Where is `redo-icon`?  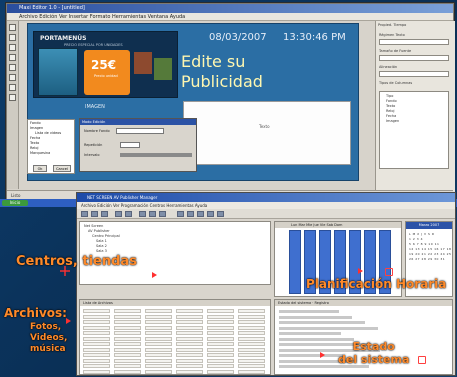
redo-icon is located at coordinates (128, 214).